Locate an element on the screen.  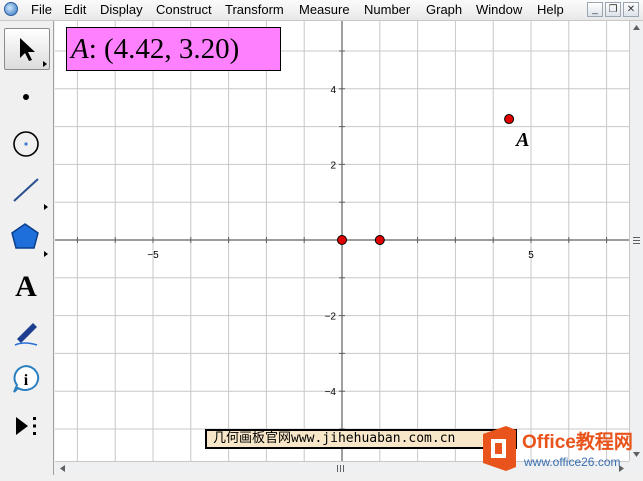
close-button: ✕ is located at coordinates (631, 9).